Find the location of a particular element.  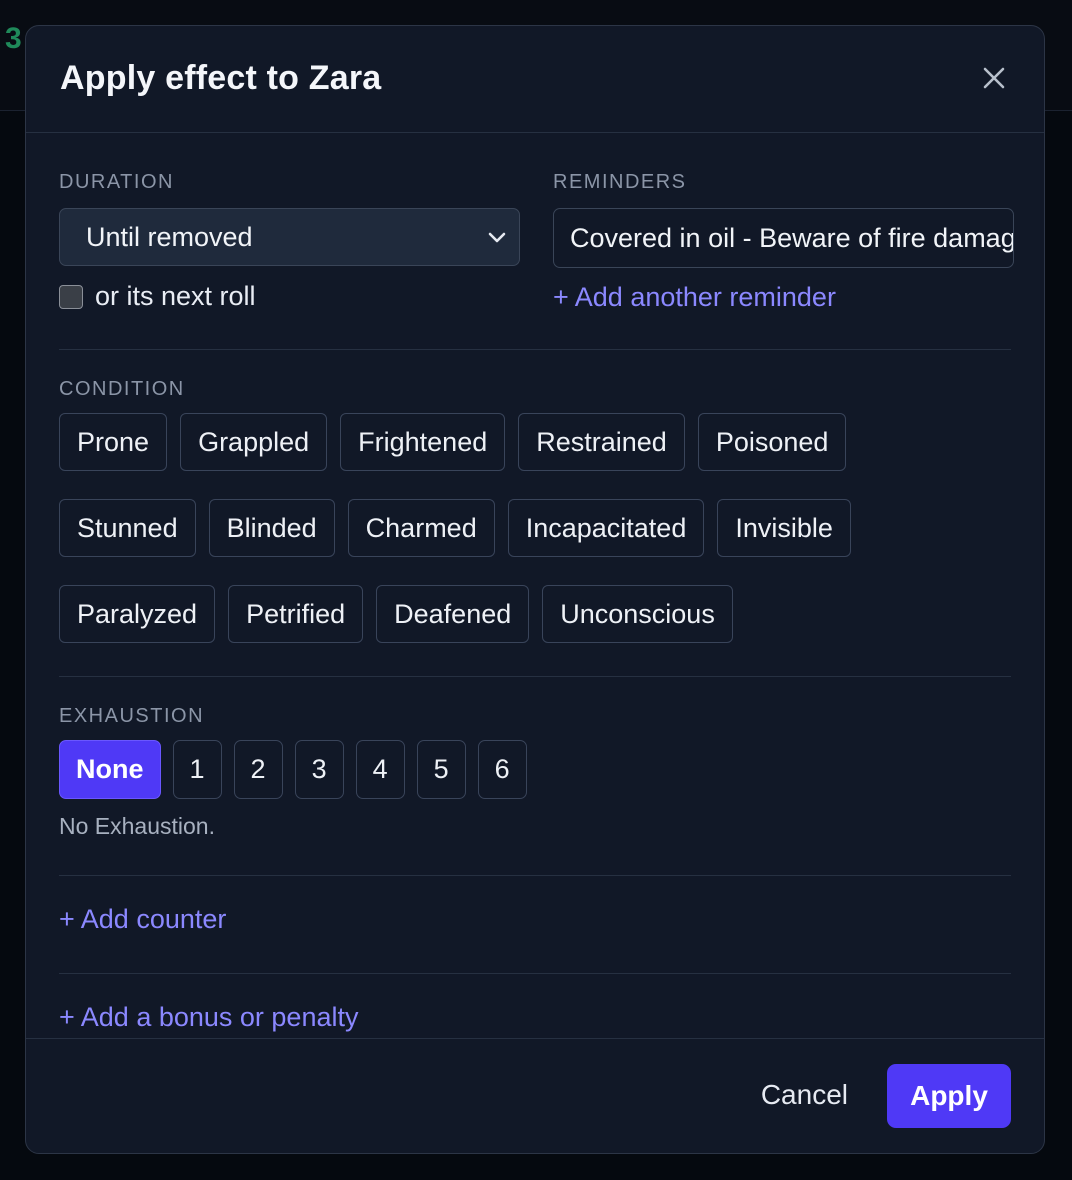

dialog-header: Apply effect to Zara is located at coordinates (535, 79).